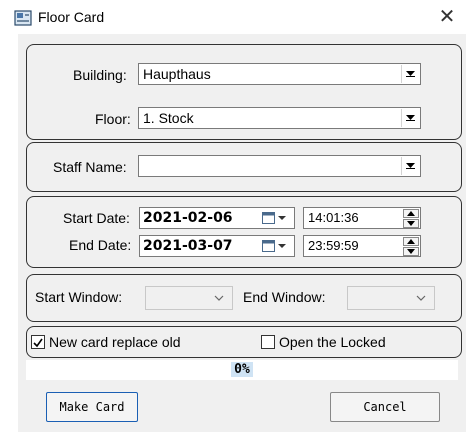 Image resolution: width=466 pixels, height=432 pixels. Describe the element at coordinates (115, 342) in the screenshot. I see `replace-old-label: New card replace old` at that location.